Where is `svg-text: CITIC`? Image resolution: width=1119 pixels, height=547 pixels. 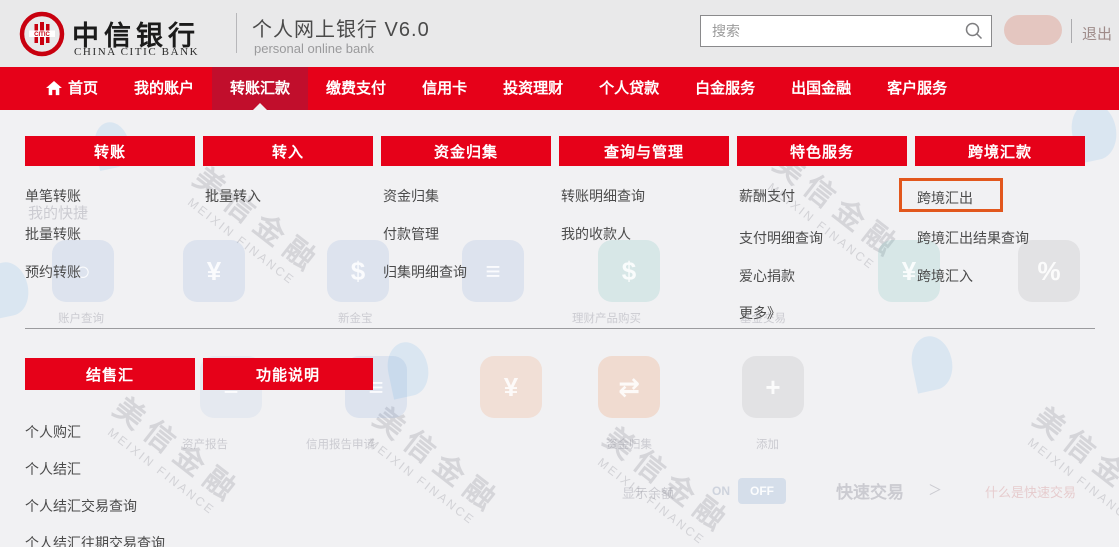
svg-text: CITIC is located at coordinates (42, 35).